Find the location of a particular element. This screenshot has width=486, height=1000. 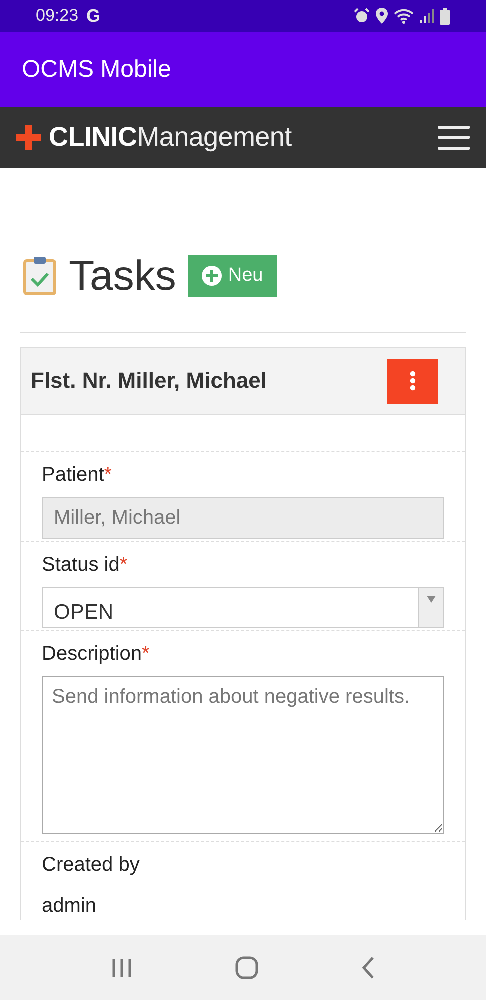

status-select: OPEN is located at coordinates (243, 607).